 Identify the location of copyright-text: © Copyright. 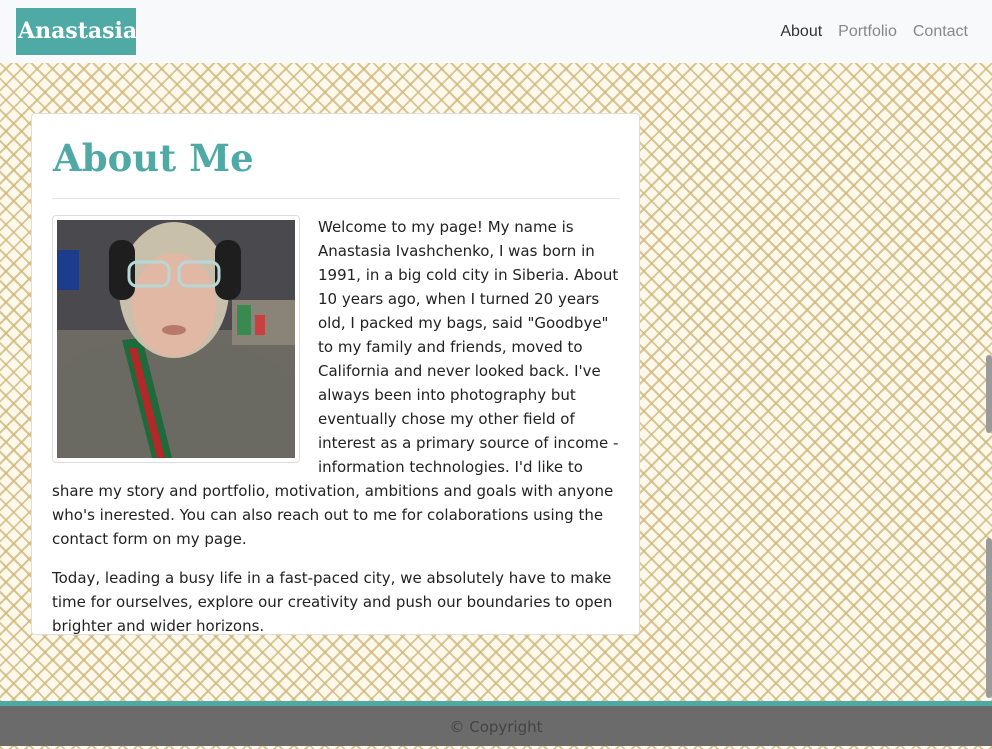
(496, 727).